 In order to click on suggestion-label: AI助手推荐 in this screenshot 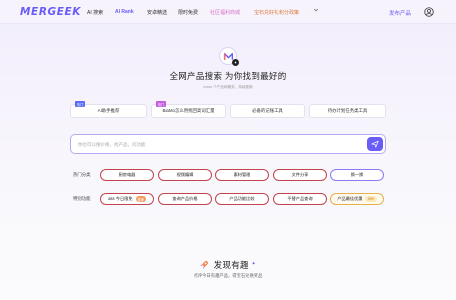, I will do `click(108, 110)`.